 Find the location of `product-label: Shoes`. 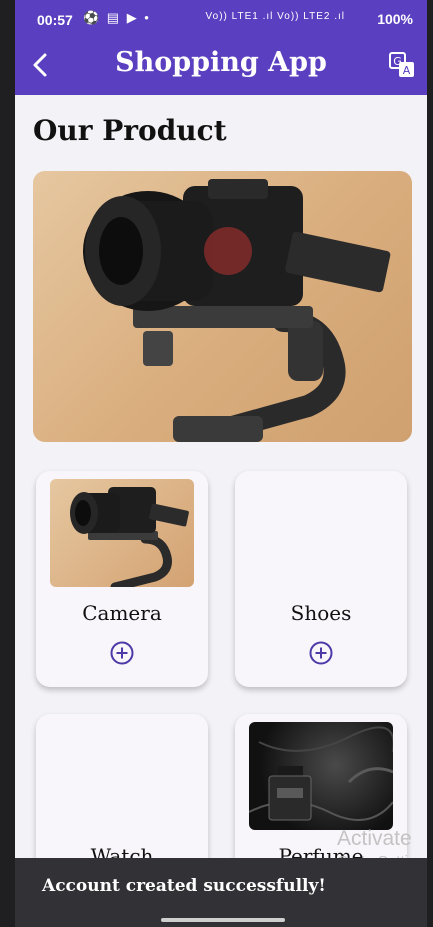

product-label: Shoes is located at coordinates (321, 613).